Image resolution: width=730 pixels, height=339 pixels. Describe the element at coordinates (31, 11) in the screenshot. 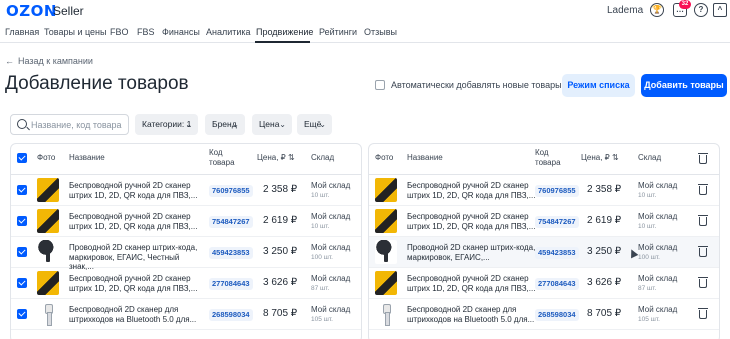

I see `ozon-logo: OZON` at that location.